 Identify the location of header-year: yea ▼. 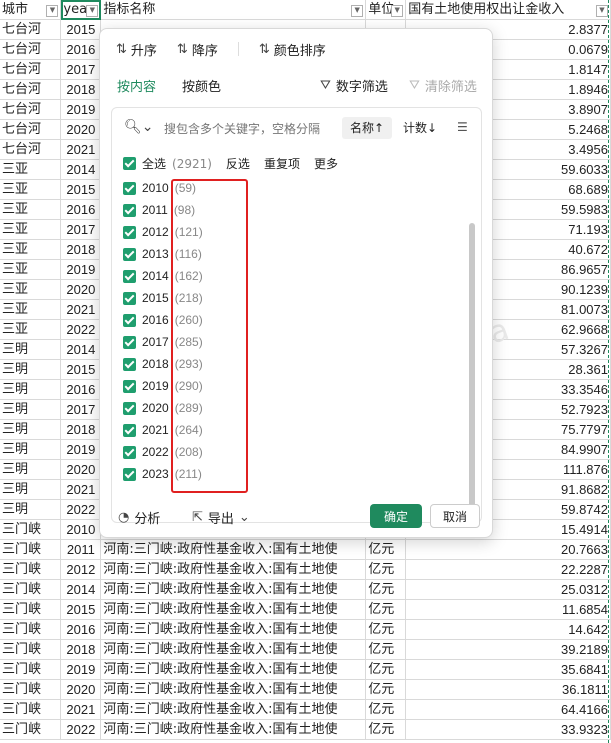
(81, 10).